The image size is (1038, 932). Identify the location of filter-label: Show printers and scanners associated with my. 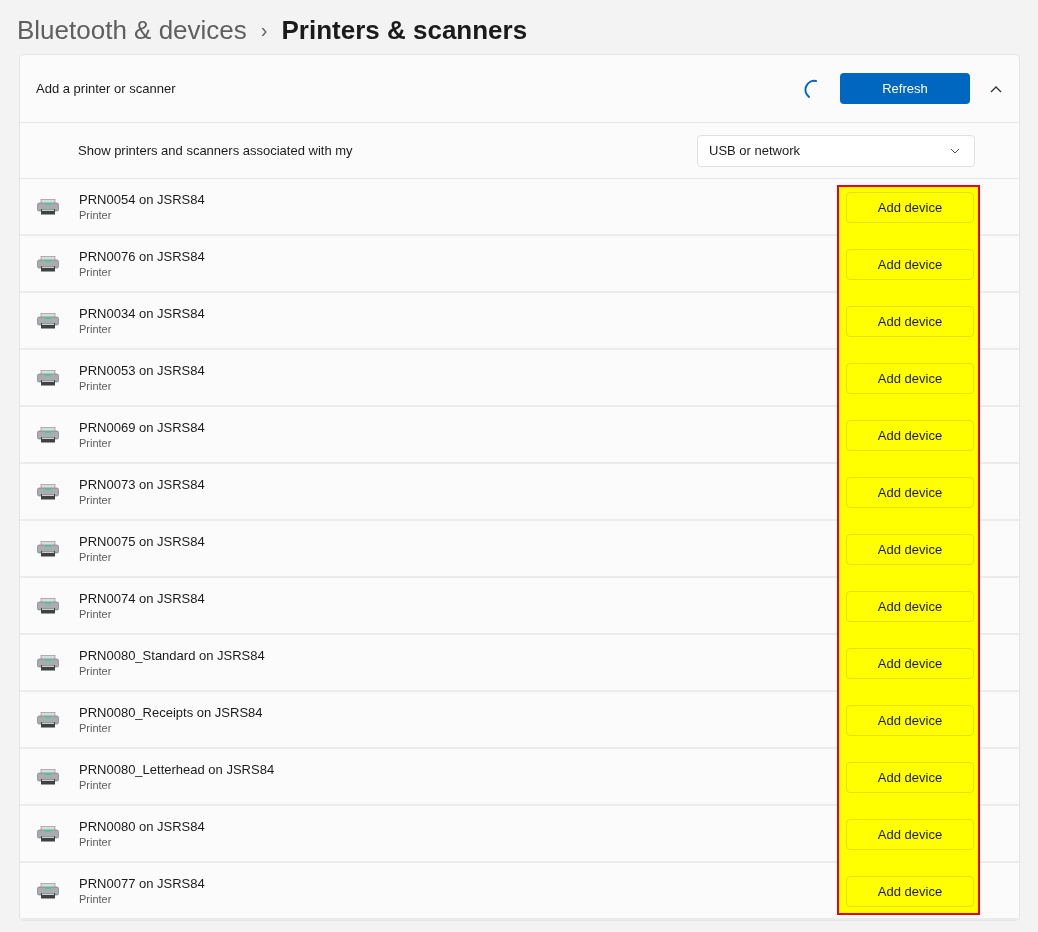
(215, 150).